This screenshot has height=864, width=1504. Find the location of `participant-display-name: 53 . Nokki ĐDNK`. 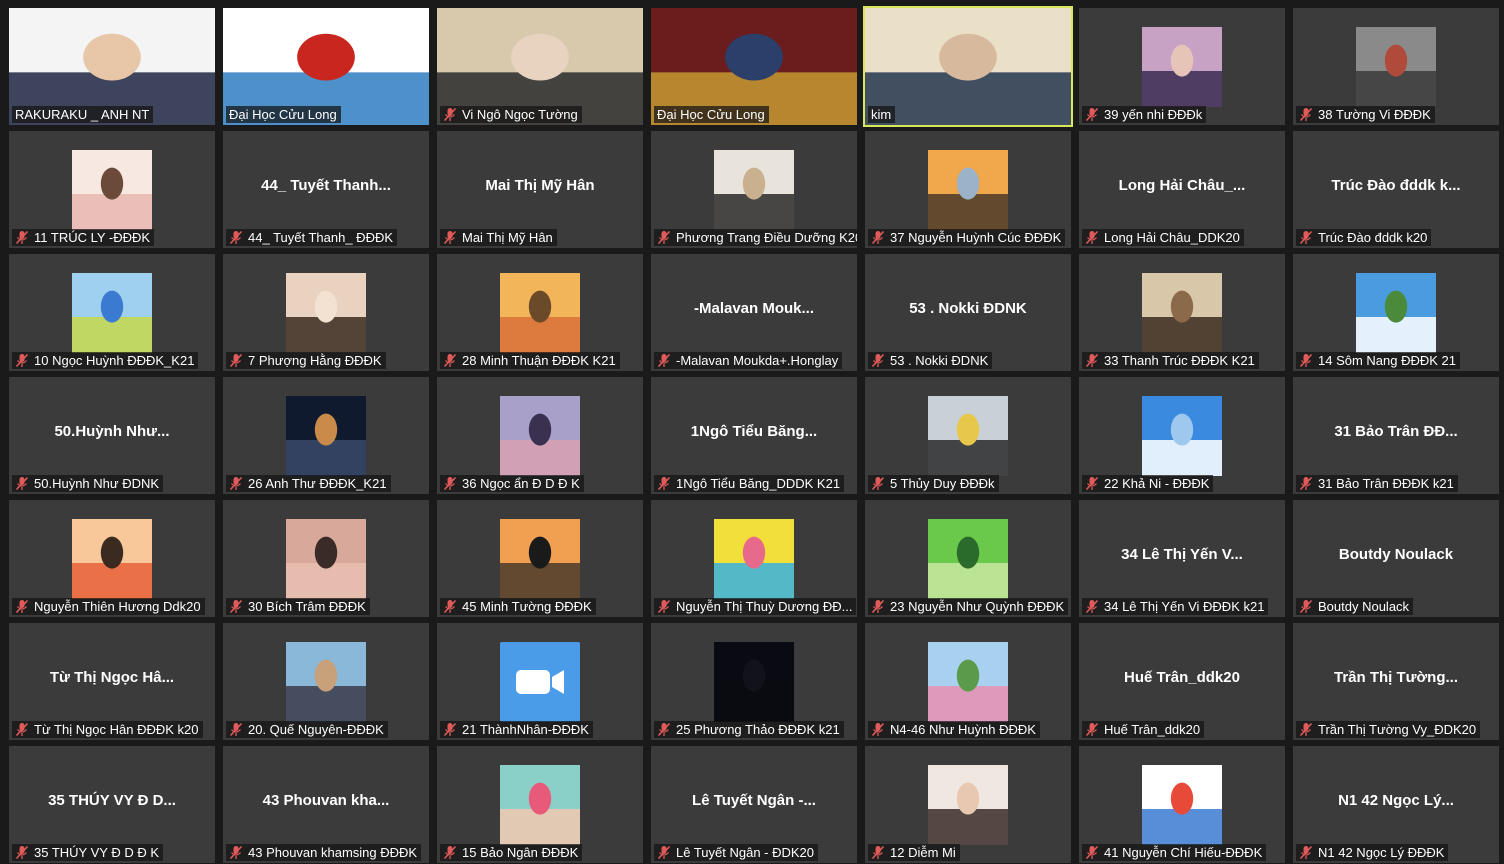

participant-display-name: 53 . Nokki ĐDNK is located at coordinates (968, 308).